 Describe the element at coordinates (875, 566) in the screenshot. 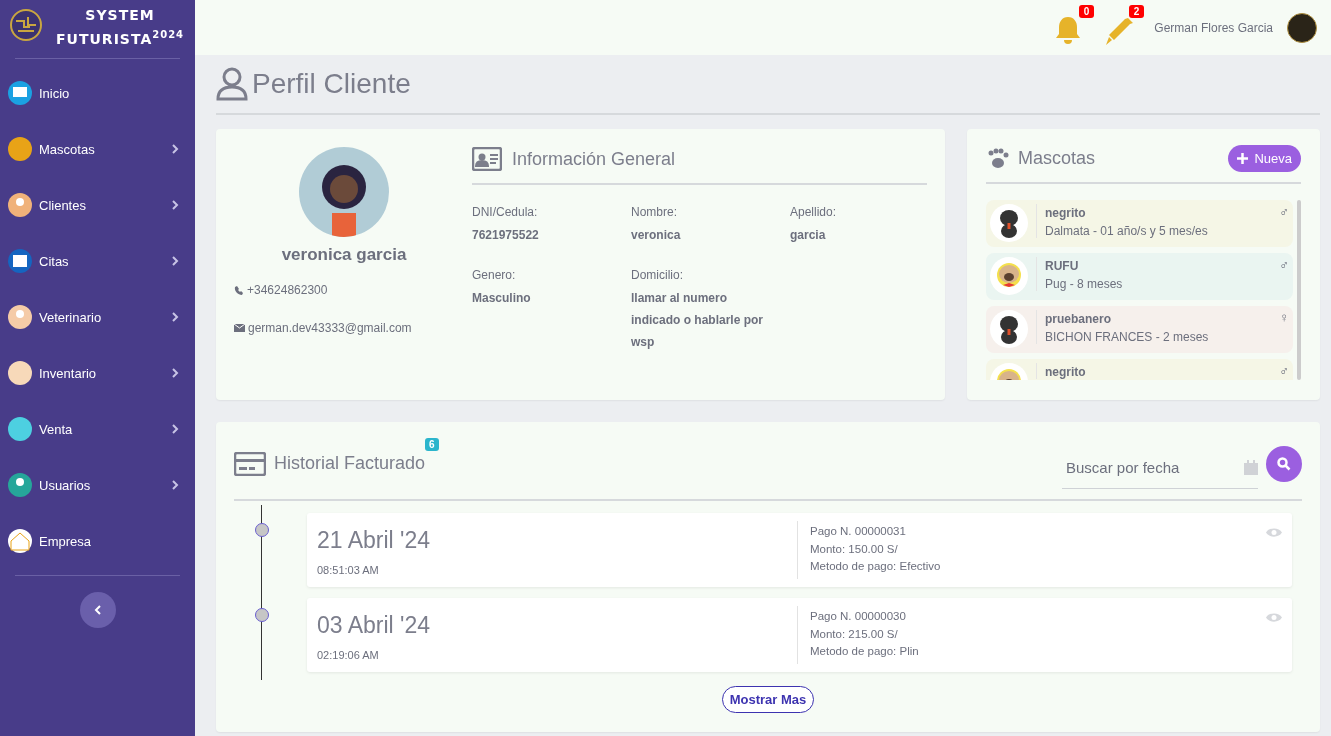

I see `payment-method: Metodo de pago: Efectivo` at that location.